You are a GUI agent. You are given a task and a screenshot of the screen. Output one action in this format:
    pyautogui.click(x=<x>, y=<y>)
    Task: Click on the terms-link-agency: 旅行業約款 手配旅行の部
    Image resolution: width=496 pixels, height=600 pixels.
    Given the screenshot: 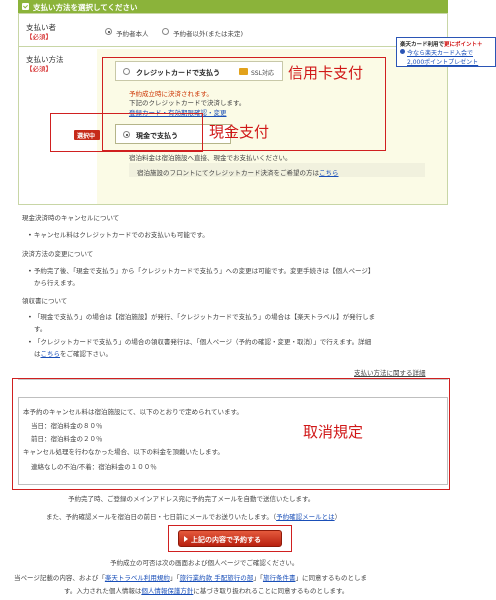 What is the action you would take?
    pyautogui.click(x=217, y=578)
    